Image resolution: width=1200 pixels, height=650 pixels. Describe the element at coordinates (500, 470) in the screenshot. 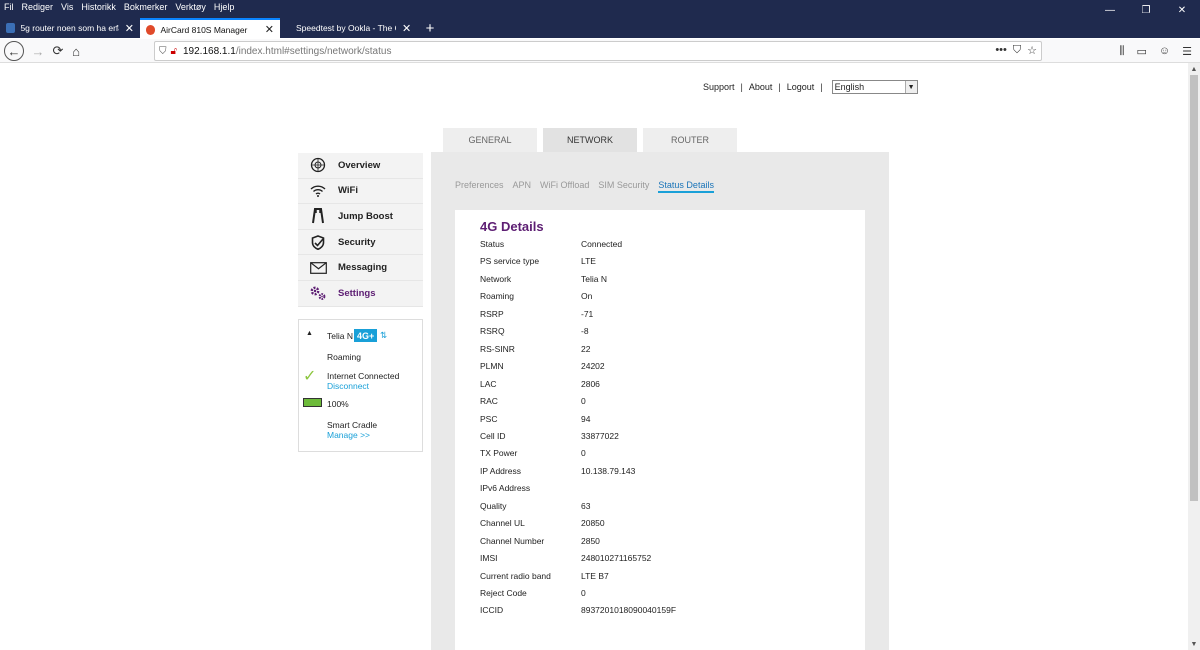

I see `detail-key: IP Address` at that location.